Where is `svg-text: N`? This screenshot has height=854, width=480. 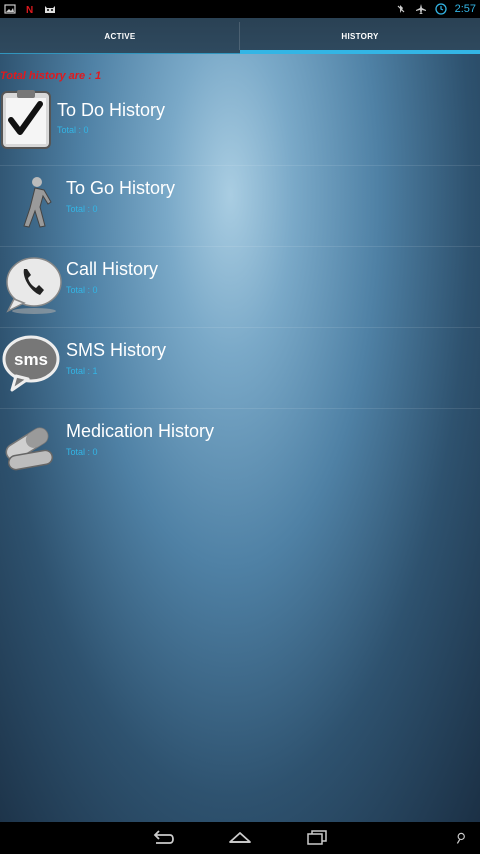 svg-text: N is located at coordinates (29, 10).